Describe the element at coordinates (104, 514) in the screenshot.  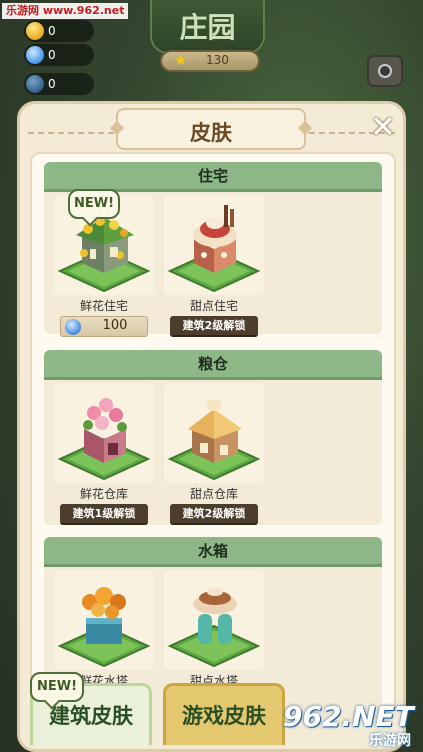
I see `unlock-requirement: 建筑1级解锁` at that location.